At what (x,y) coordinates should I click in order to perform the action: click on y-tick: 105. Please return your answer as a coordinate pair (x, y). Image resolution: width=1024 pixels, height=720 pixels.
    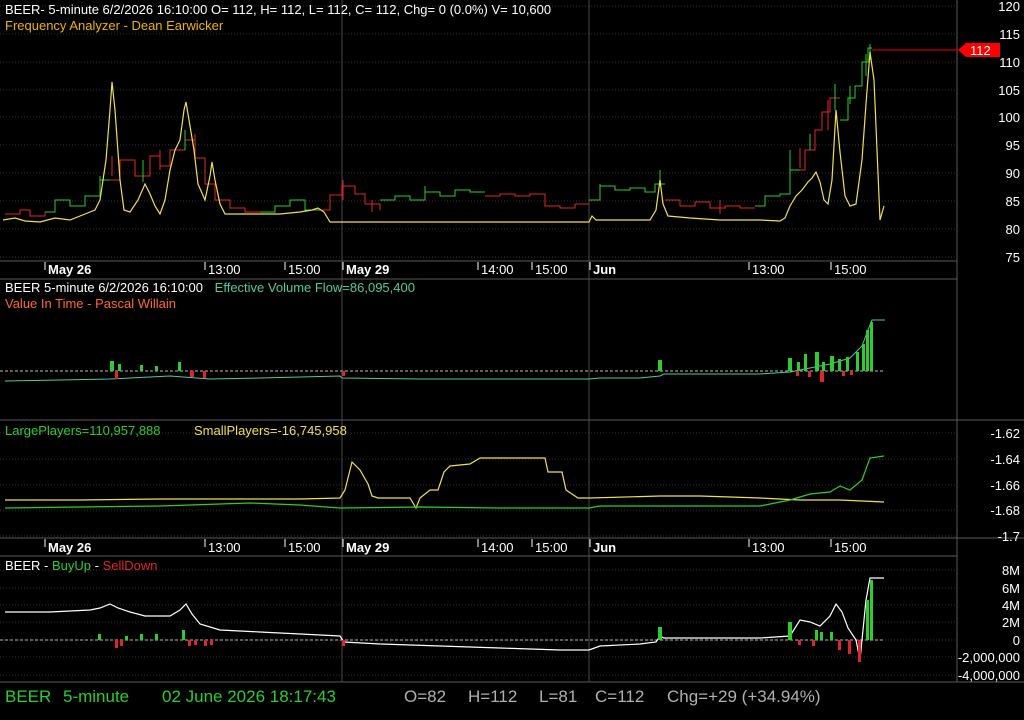
    Looking at the image, I should click on (1009, 90).